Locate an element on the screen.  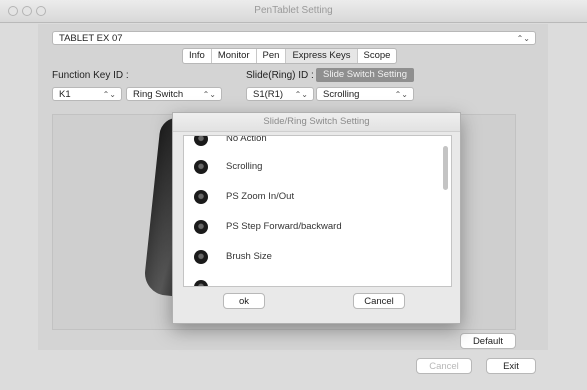
tab-bar: Info Monitor Pen Express Keys Scope is located at coordinates (290, 56).